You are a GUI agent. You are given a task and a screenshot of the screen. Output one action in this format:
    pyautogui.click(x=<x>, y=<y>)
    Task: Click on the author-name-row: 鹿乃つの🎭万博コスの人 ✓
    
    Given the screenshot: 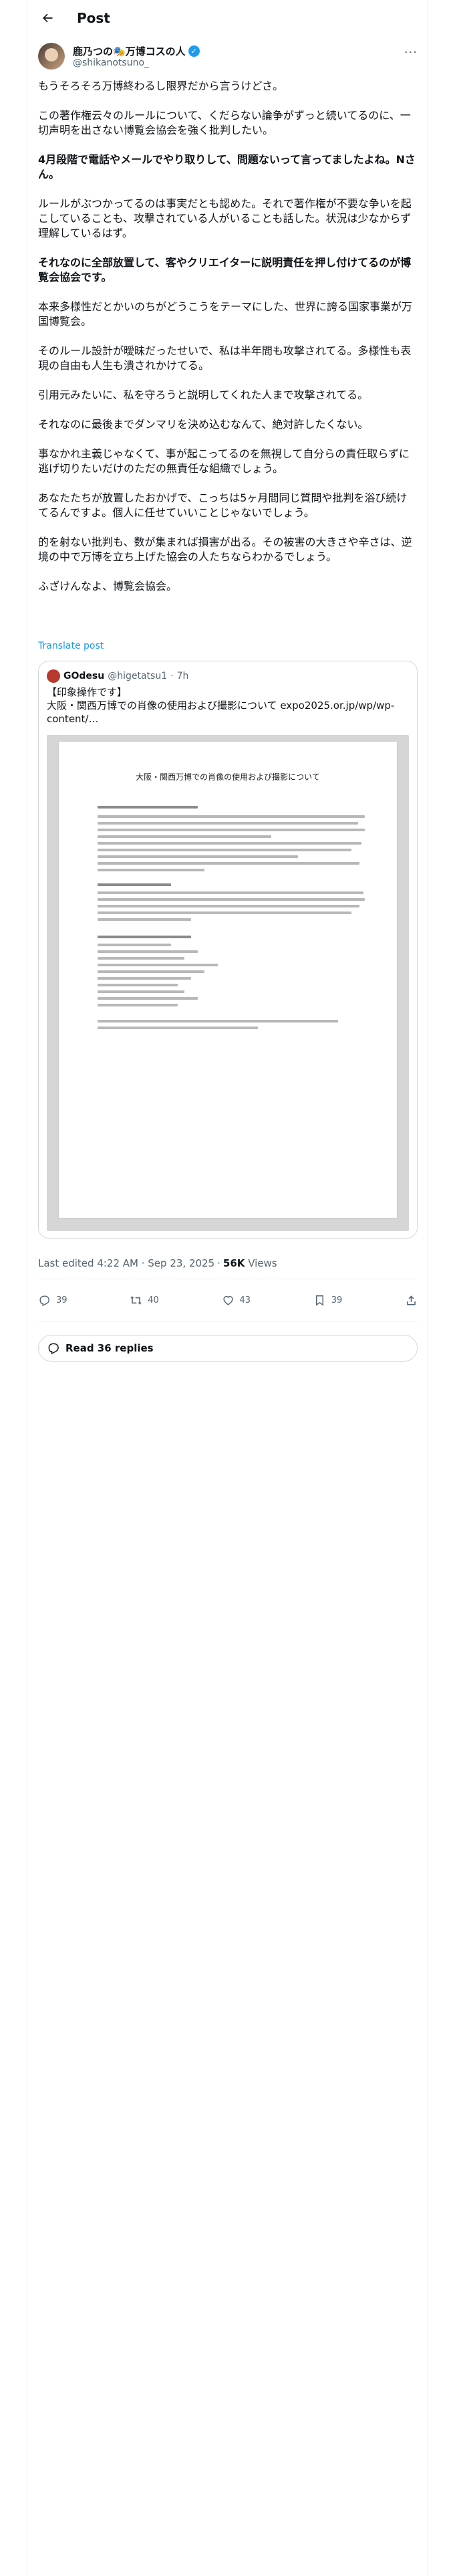 What is the action you would take?
    pyautogui.click(x=136, y=51)
    